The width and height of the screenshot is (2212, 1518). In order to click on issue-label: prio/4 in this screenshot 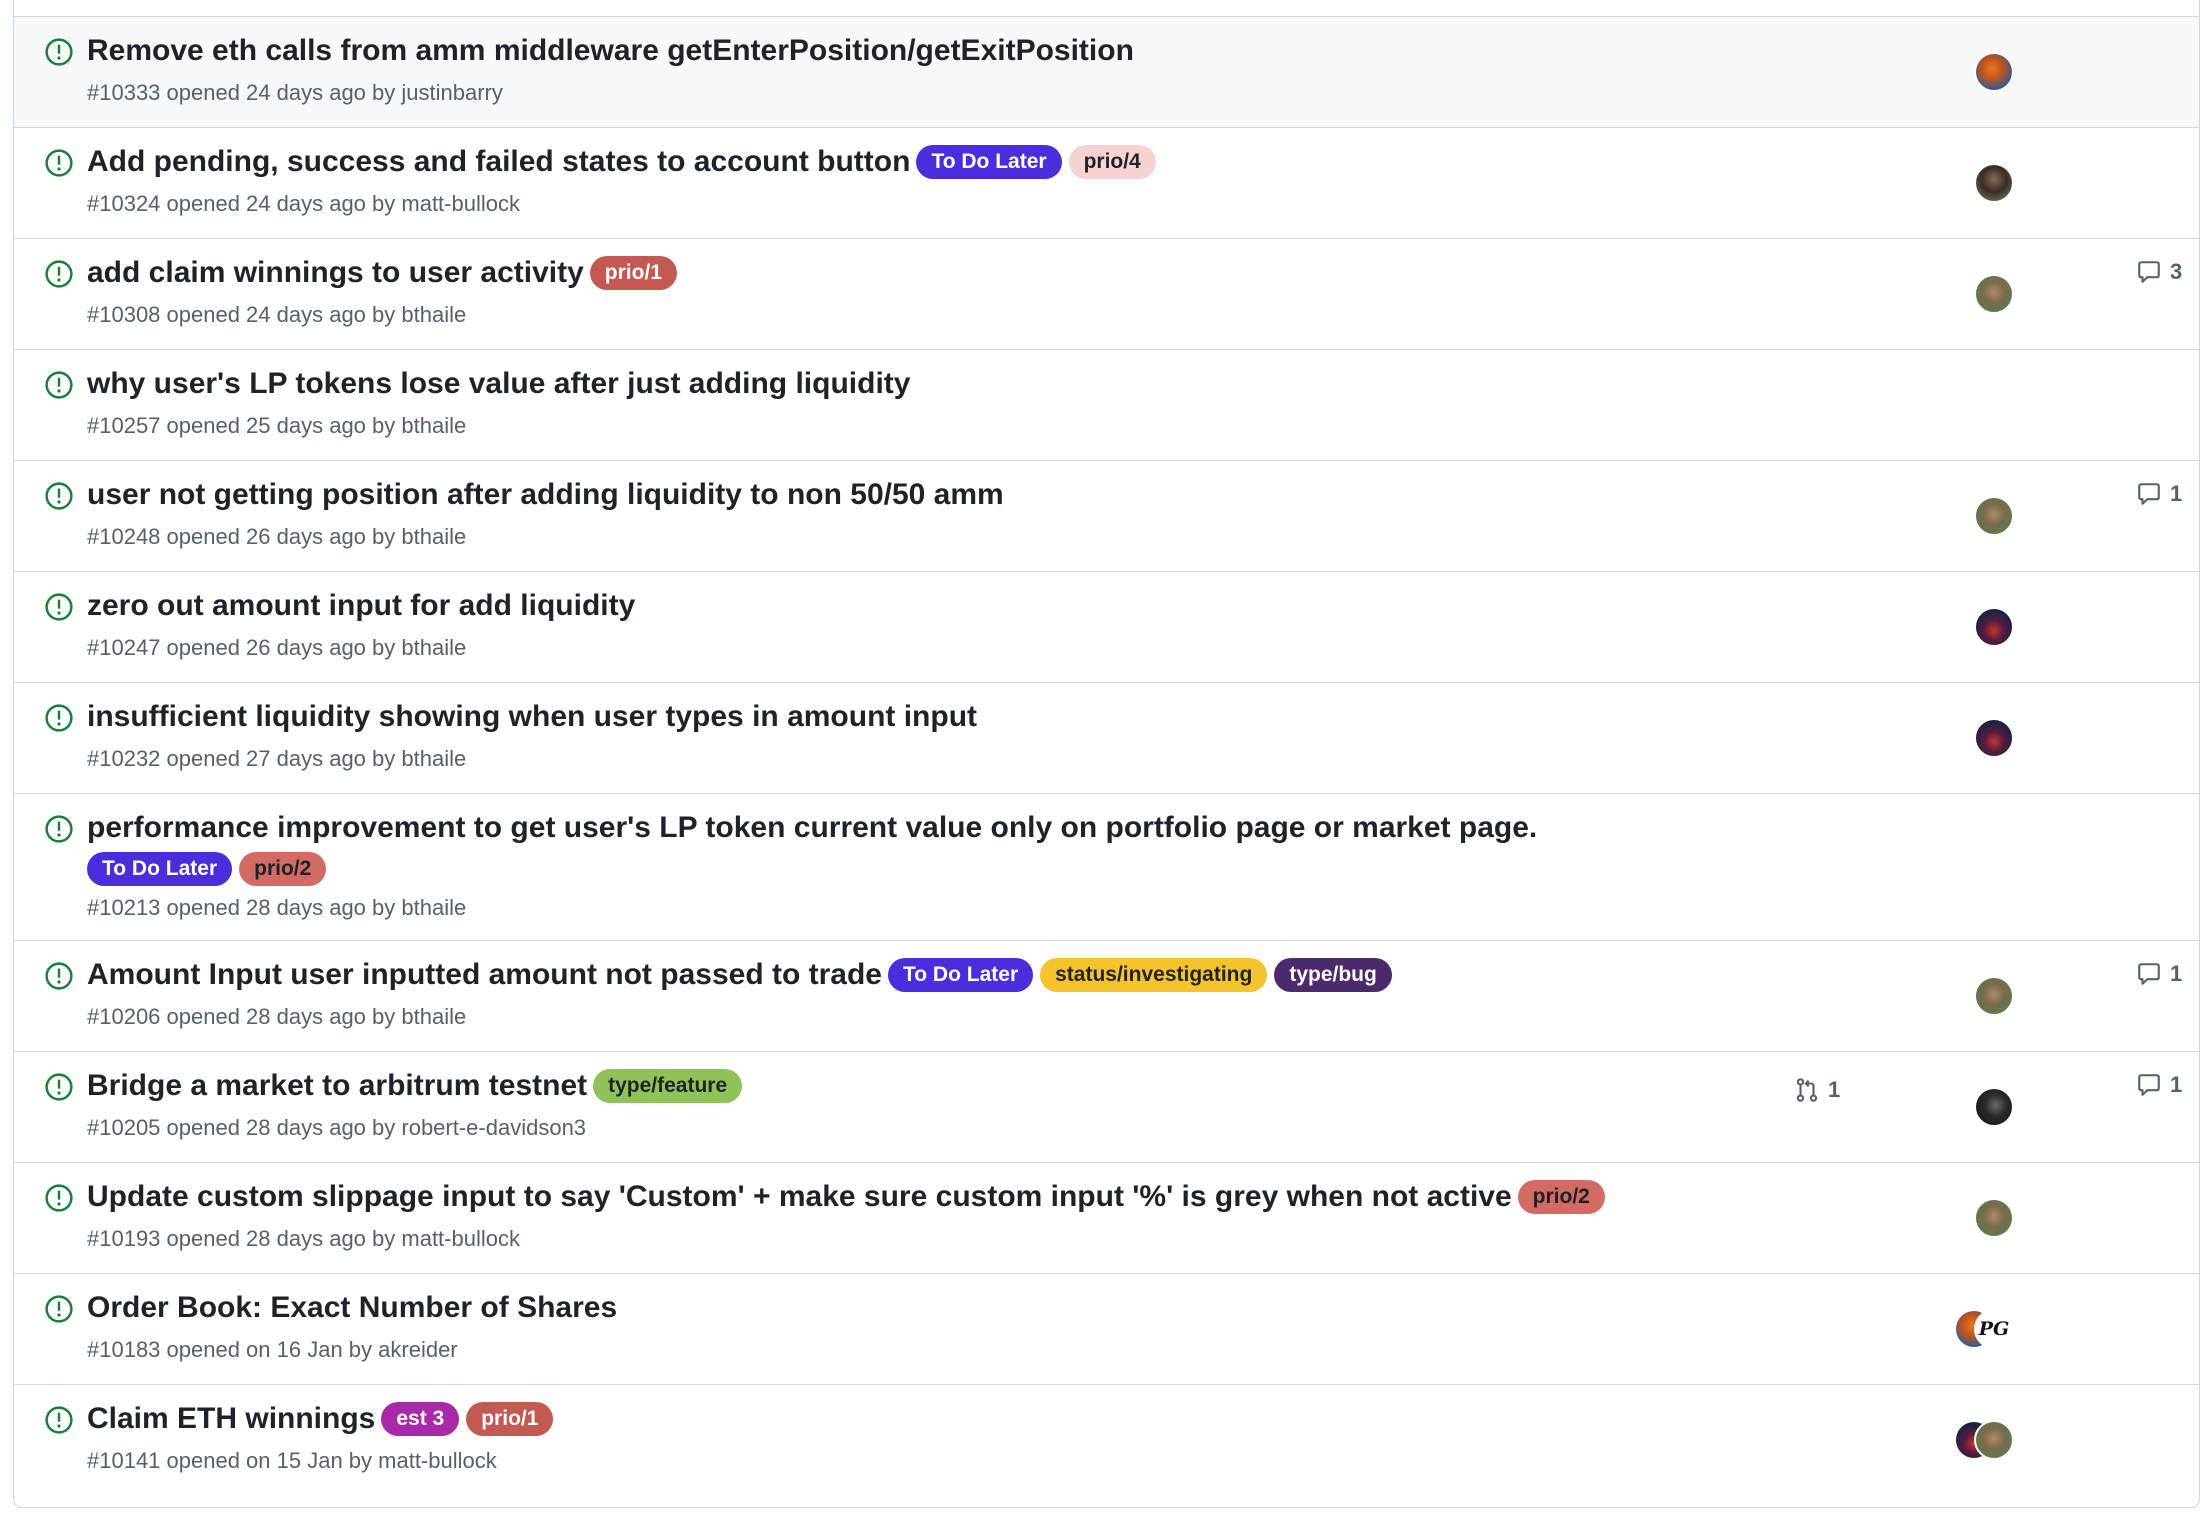, I will do `click(1112, 162)`.